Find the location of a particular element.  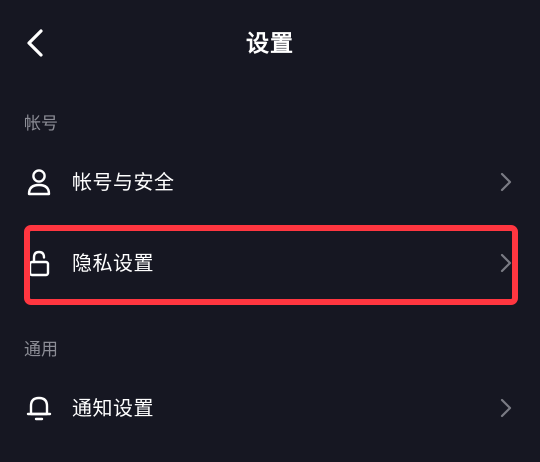

user-icon is located at coordinates (39, 182).